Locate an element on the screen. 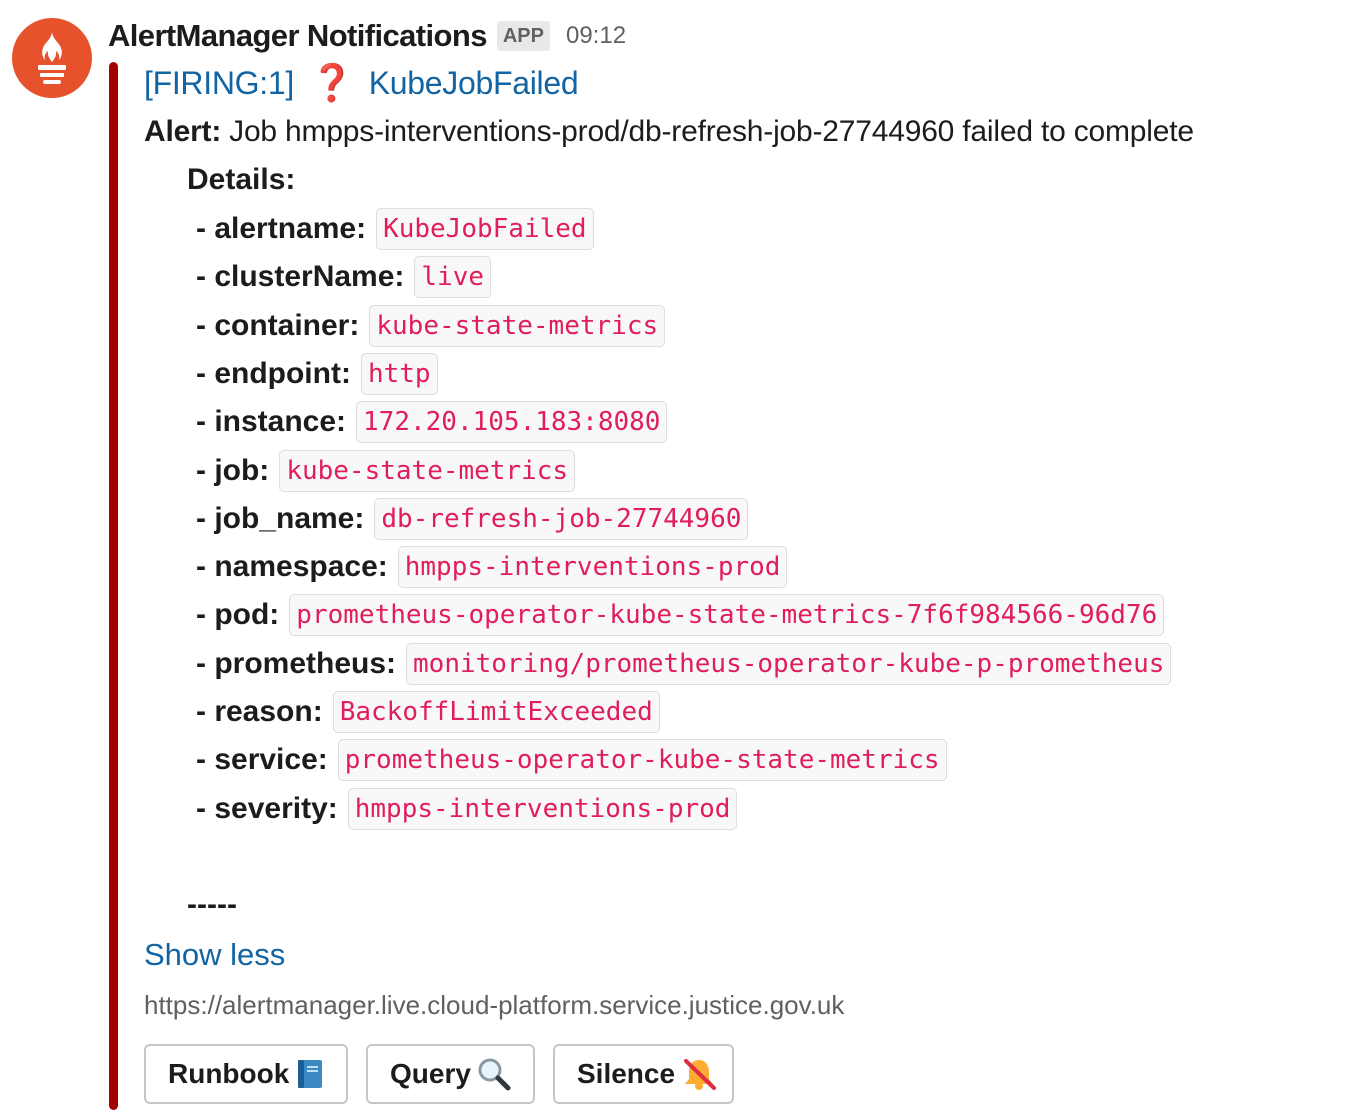 This screenshot has width=1368, height=1120. detail-row: - reason: BackoffLimitExceeded is located at coordinates (402, 712).